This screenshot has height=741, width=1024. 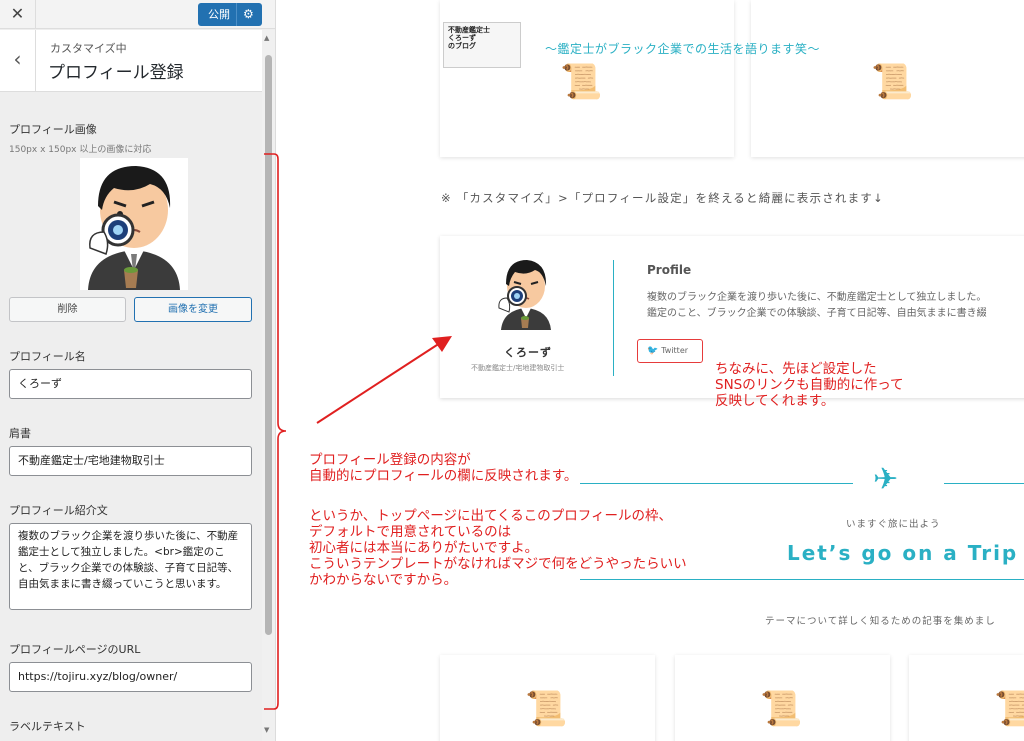 I want to click on profile-url-label: プロフィールページのURL, so click(x=75, y=649).